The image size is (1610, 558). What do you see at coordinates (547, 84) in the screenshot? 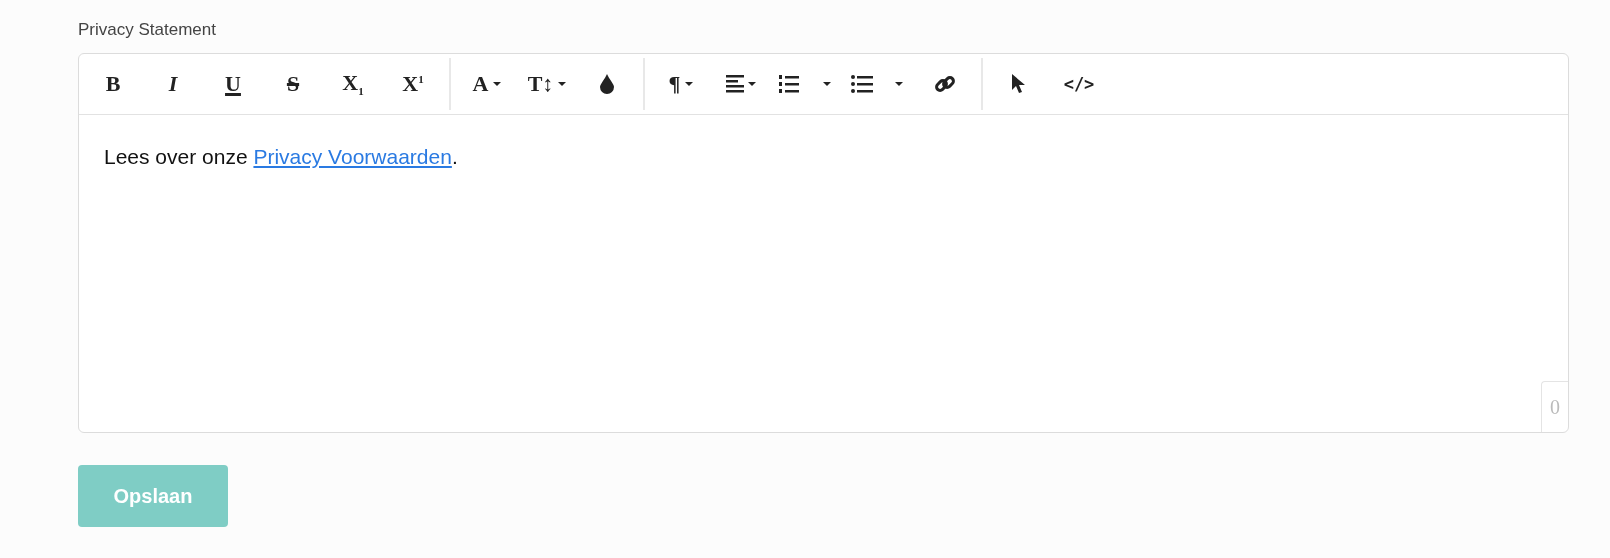
I see `dropdown-button: T↕` at bounding box center [547, 84].